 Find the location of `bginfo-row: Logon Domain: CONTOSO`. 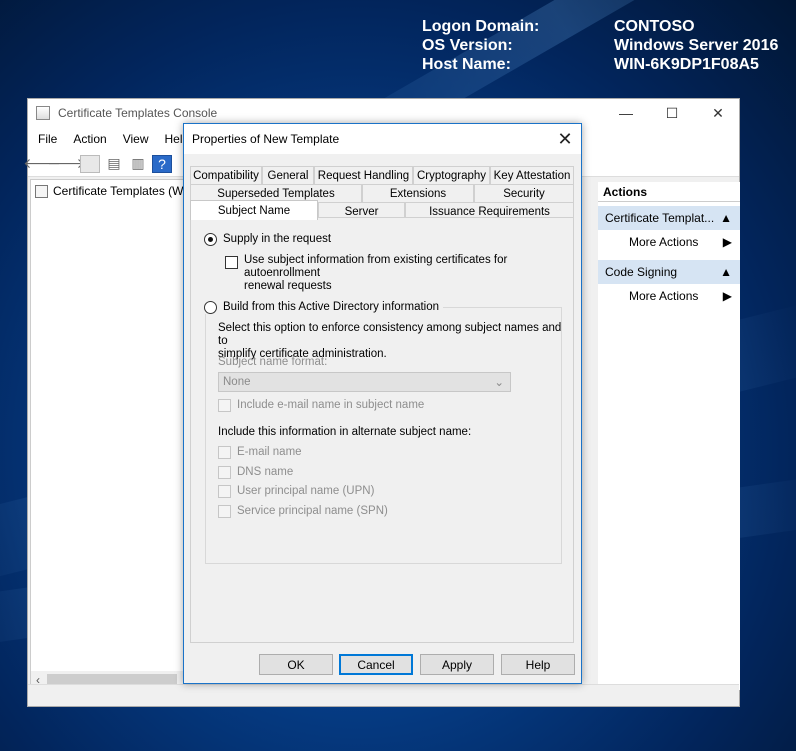

bginfo-row: Logon Domain: CONTOSO is located at coordinates (600, 26).